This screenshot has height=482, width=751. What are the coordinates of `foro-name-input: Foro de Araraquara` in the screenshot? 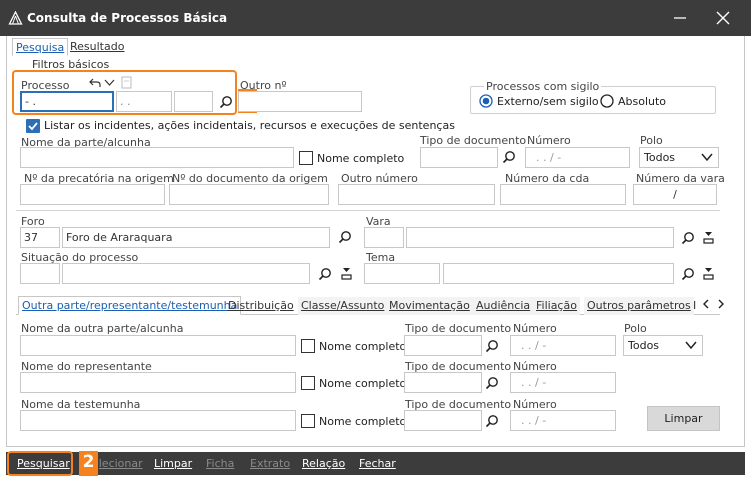 It's located at (196, 237).